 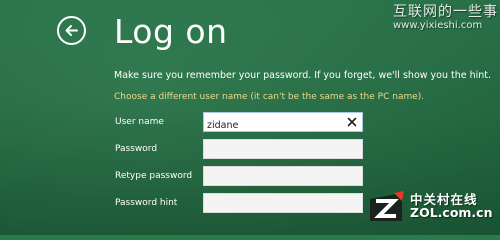 I want to click on zol-logo-icon, so click(x=387, y=206).